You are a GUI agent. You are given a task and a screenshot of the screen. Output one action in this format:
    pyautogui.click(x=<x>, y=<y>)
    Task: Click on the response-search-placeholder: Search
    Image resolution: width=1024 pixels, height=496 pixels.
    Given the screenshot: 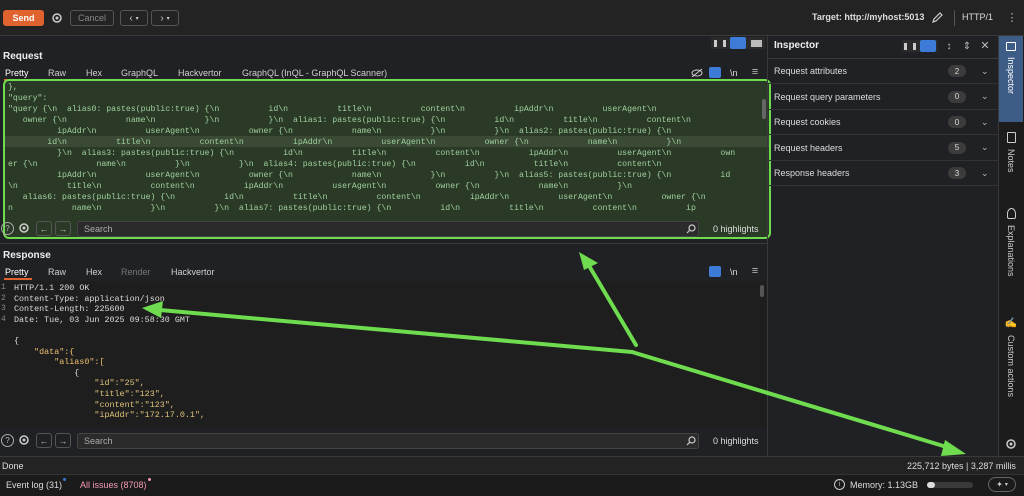 What is the action you would take?
    pyautogui.click(x=98, y=441)
    